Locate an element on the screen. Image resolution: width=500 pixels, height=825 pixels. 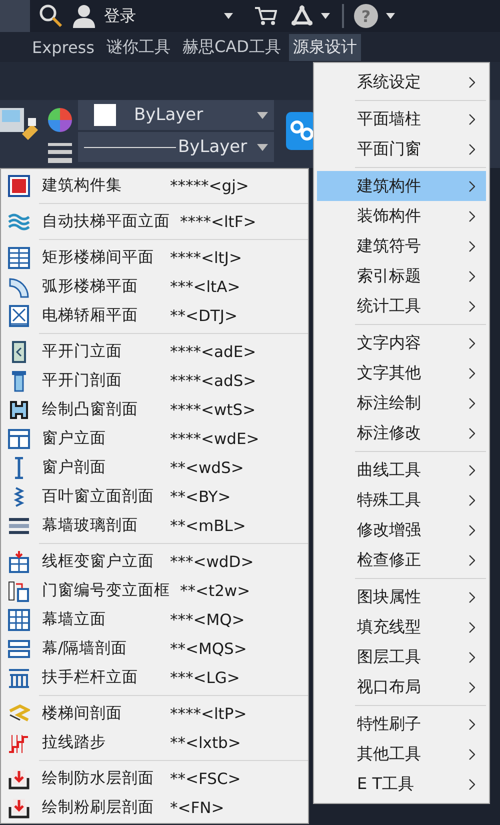
item-label: 扶手栏杆立面 is located at coordinates (90, 677).